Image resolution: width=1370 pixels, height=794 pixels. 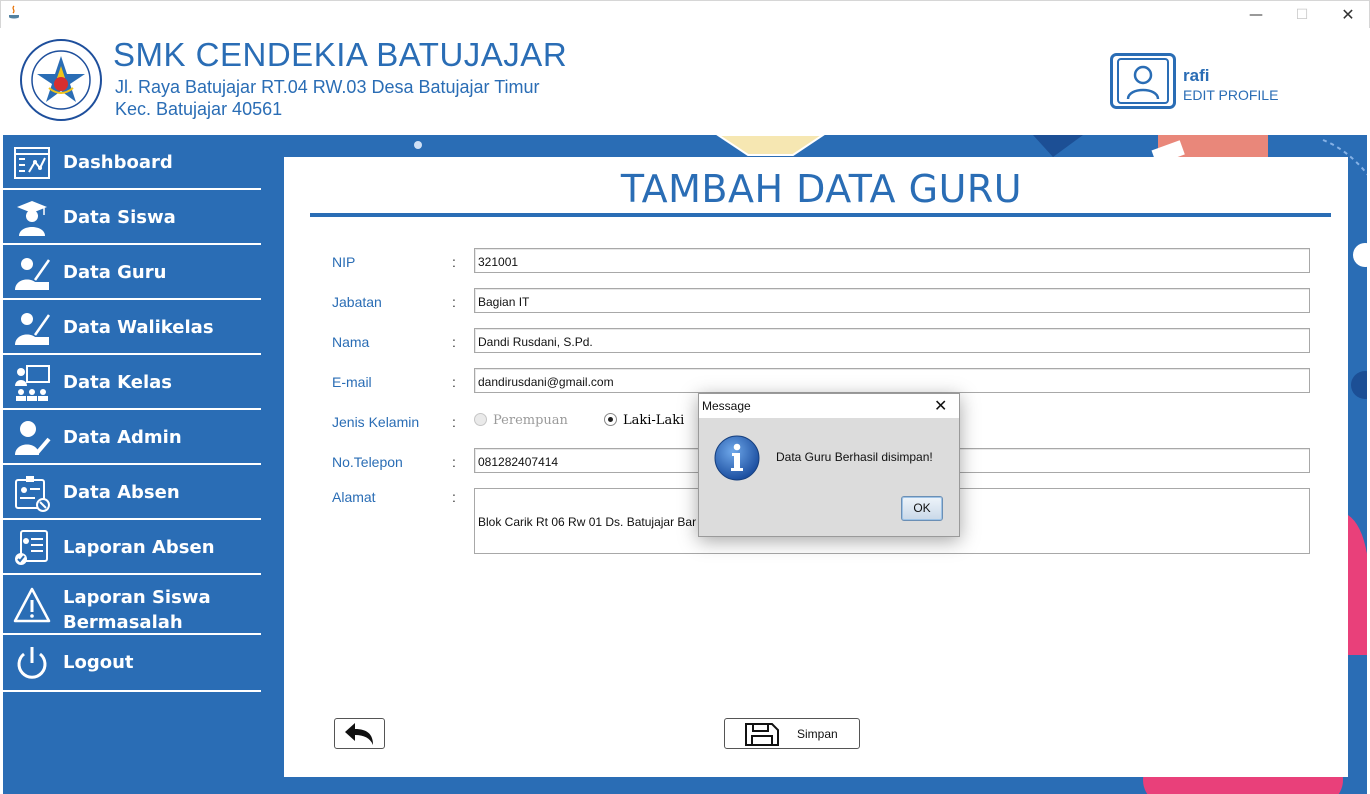 I want to click on attendance-icon, so click(x=32, y=494).